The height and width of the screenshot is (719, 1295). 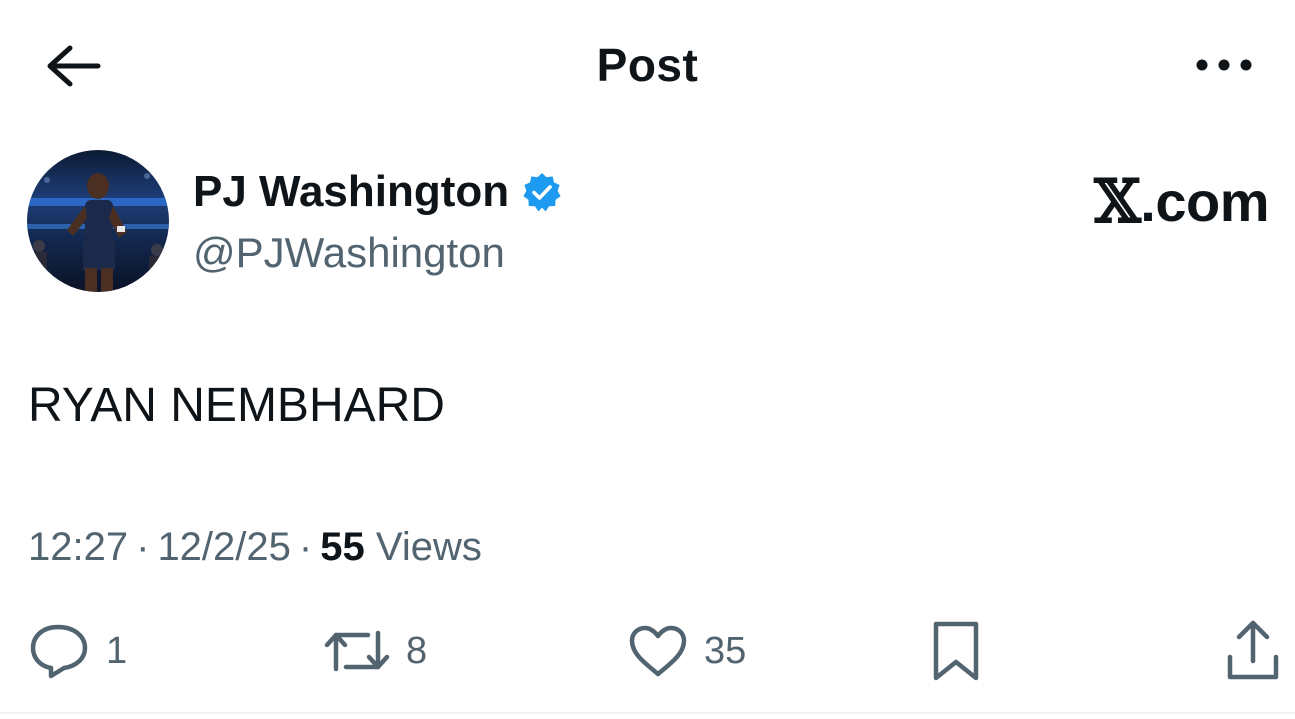 What do you see at coordinates (117, 651) in the screenshot?
I see `reply-count: 1` at bounding box center [117, 651].